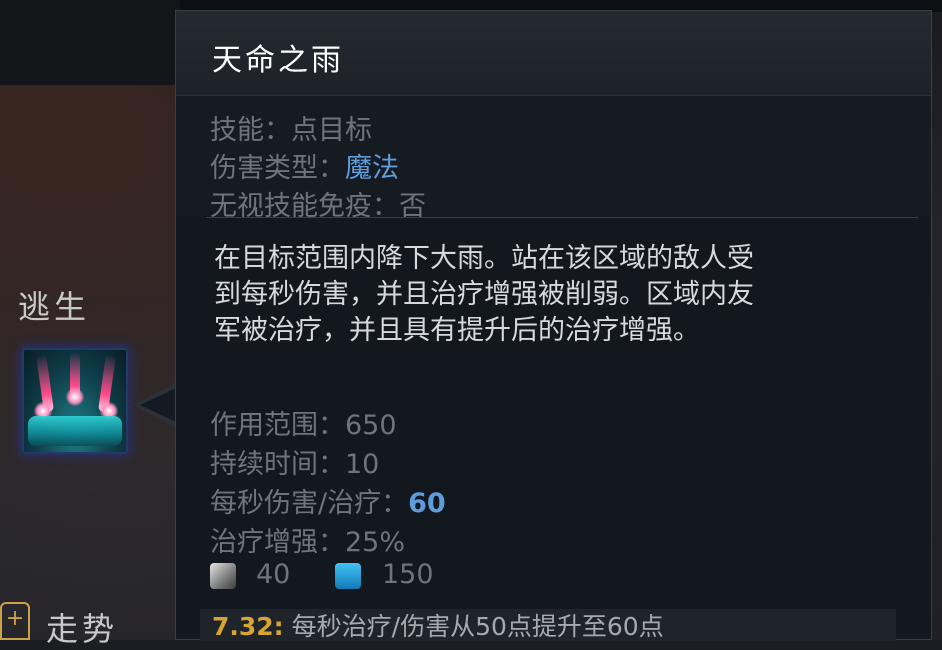  I want to click on attr-label: 伤害类型：, so click(277, 168).